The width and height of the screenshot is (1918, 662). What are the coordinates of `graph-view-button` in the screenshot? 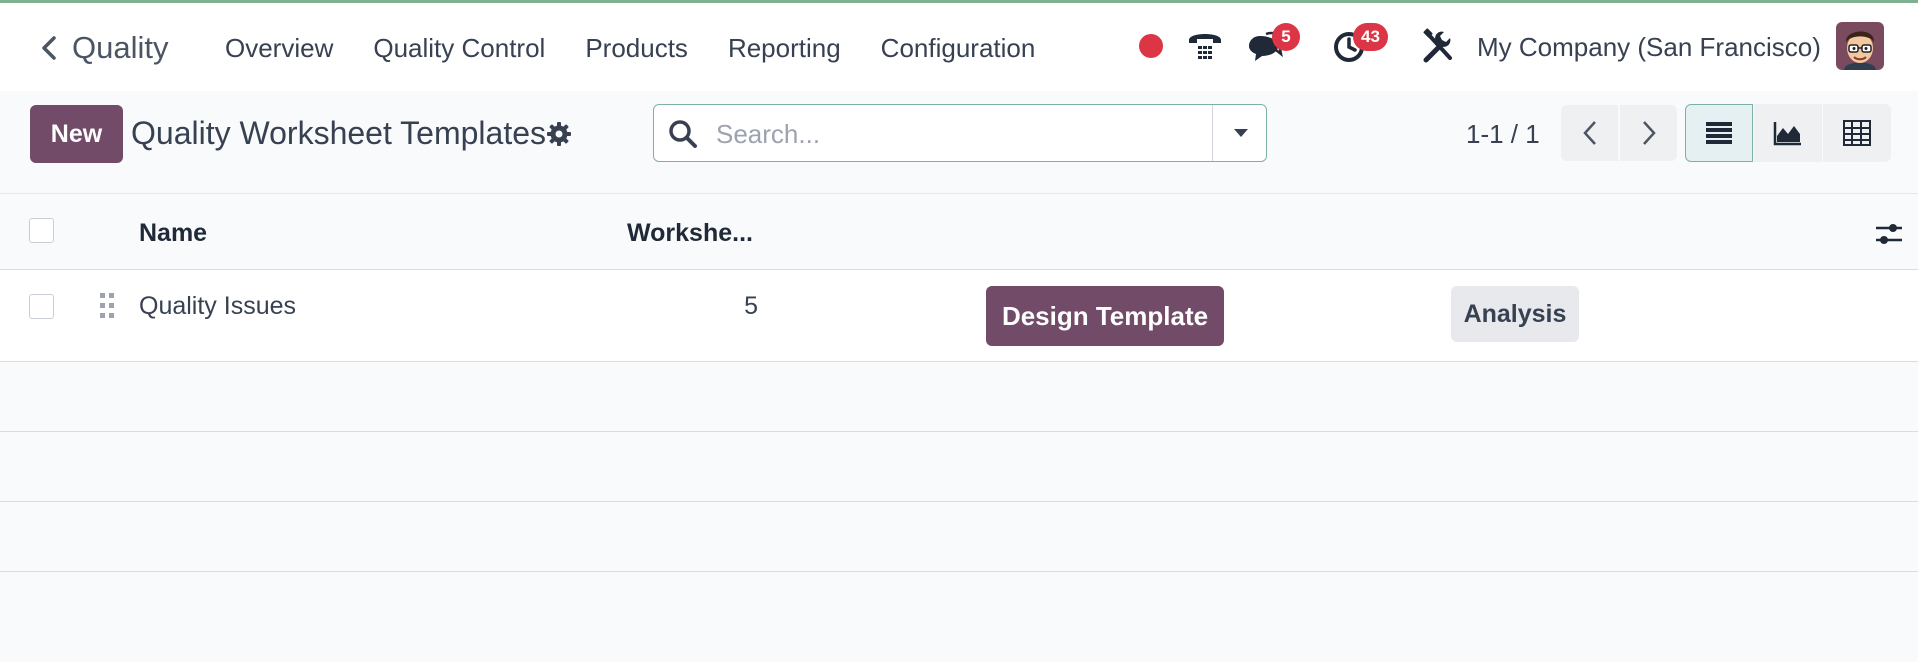 It's located at (1788, 133).